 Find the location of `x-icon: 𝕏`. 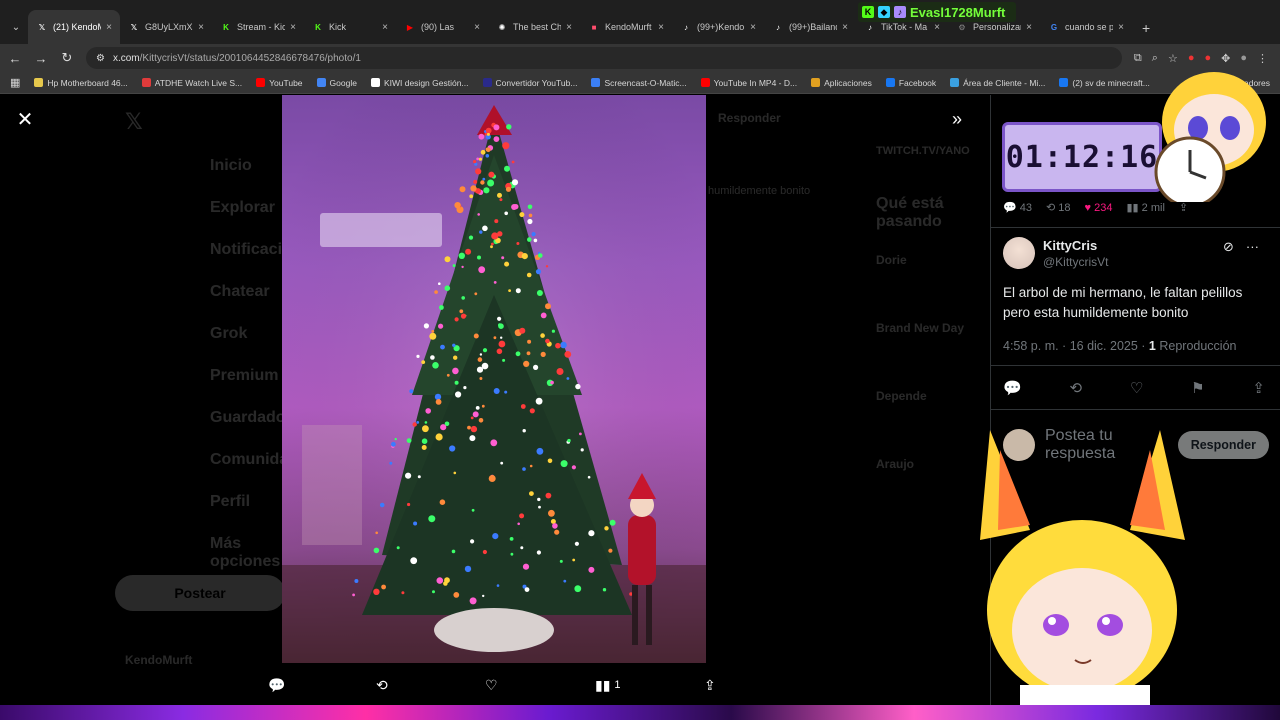

x-icon: 𝕏 is located at coordinates (42, 27).